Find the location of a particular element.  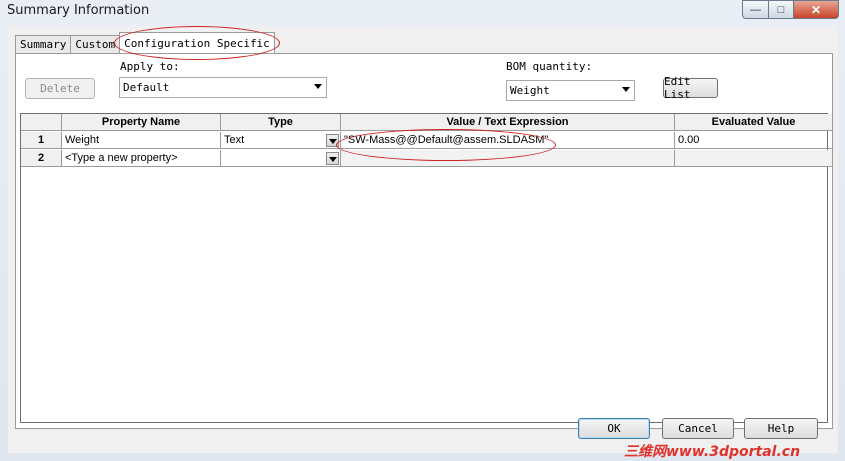

bom-quantity-select: Weight is located at coordinates (570, 90).